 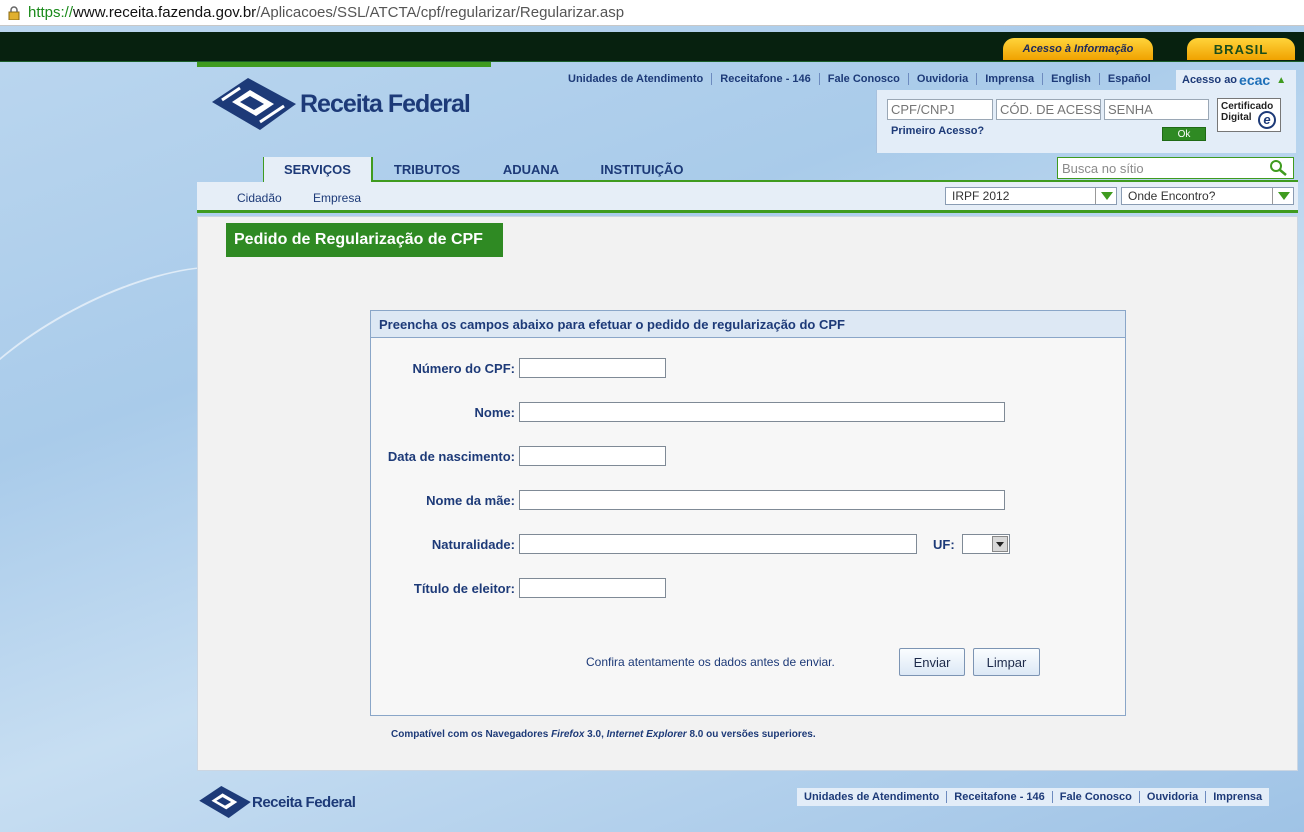 What do you see at coordinates (385, 103) in the screenshot?
I see `logo-text: Receita Federal` at bounding box center [385, 103].